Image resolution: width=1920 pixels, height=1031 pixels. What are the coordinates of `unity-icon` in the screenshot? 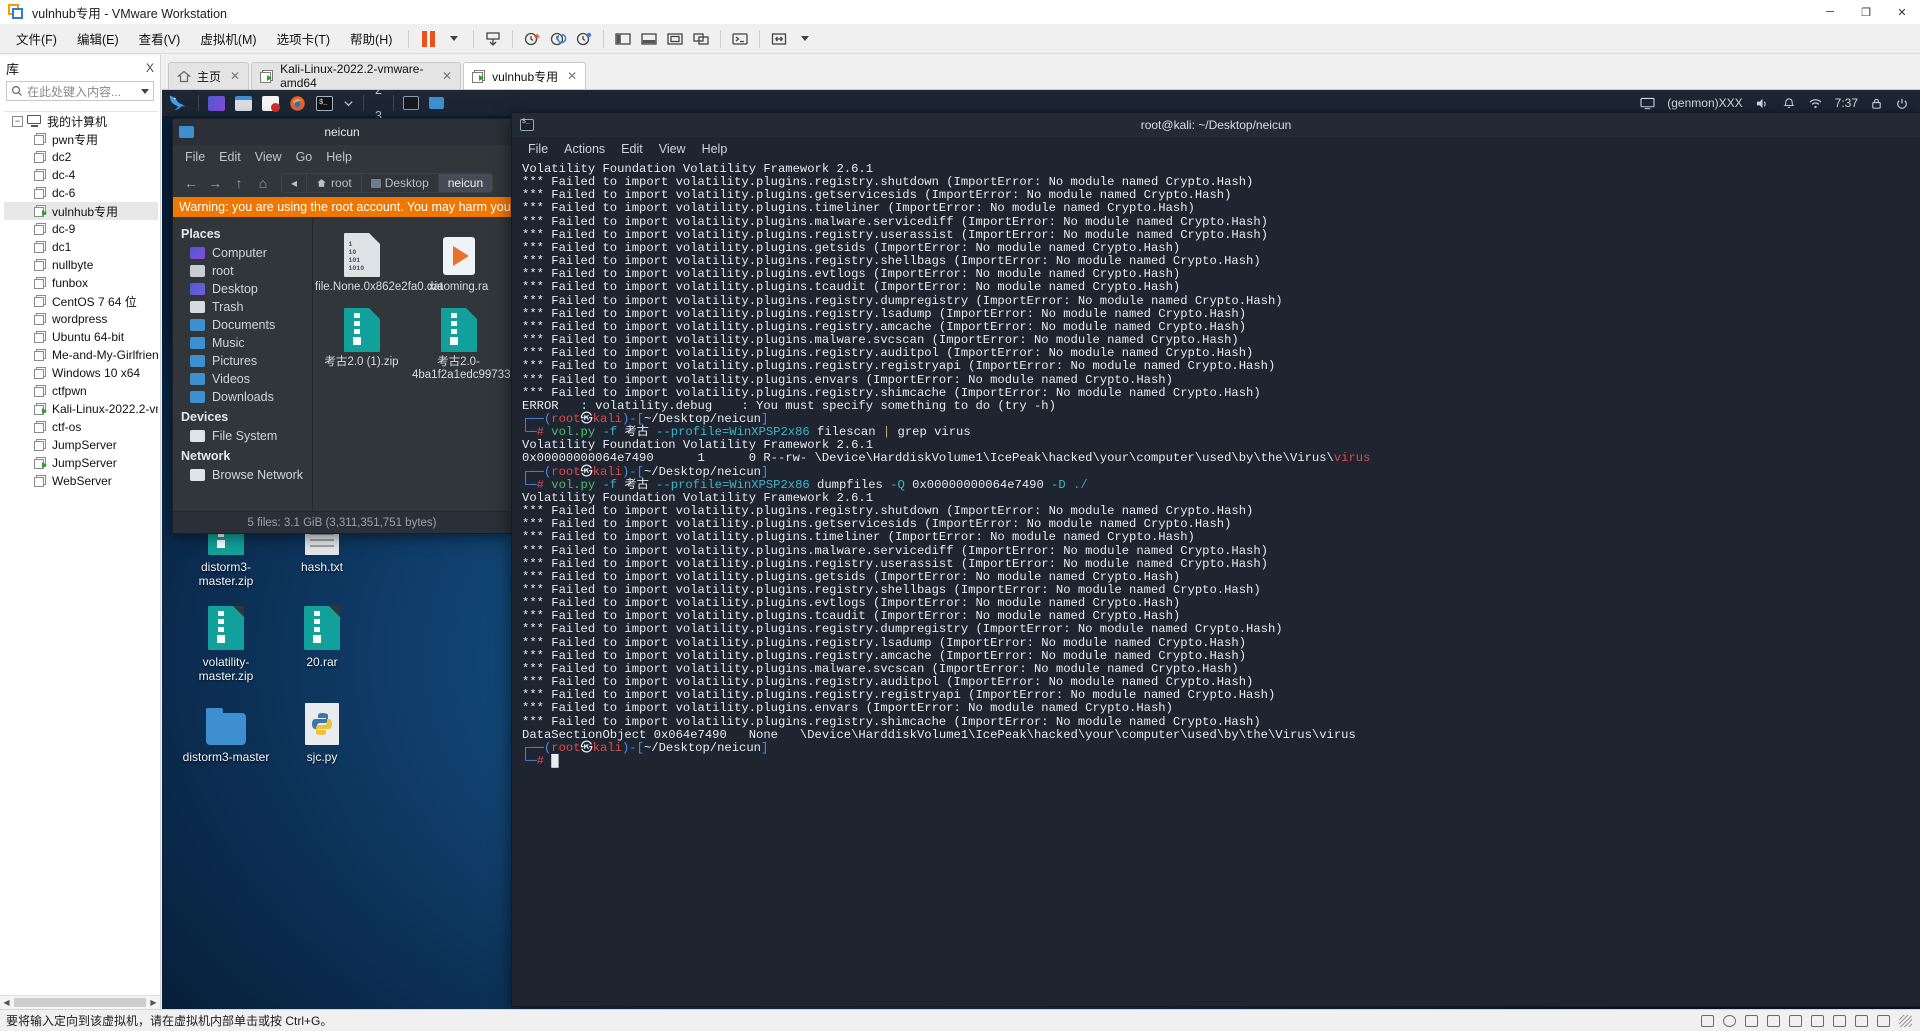 It's located at (701, 39).